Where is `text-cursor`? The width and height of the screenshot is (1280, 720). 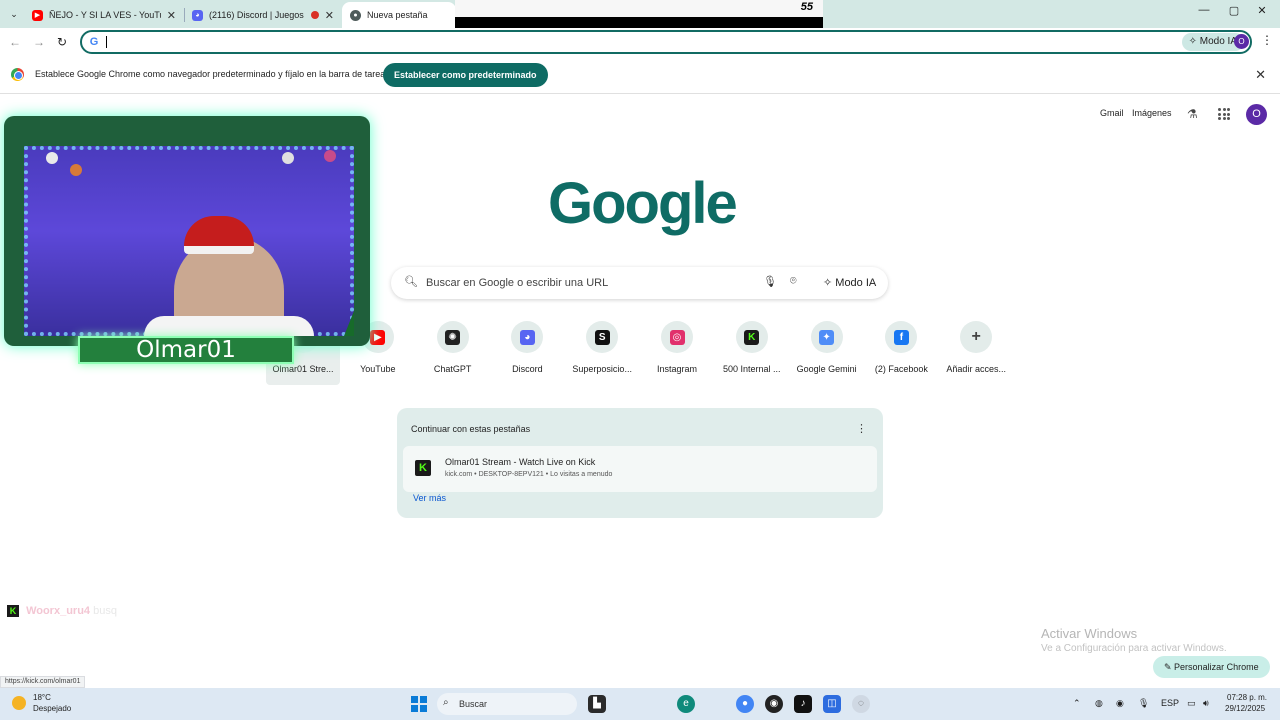
text-cursor is located at coordinates (106, 42).